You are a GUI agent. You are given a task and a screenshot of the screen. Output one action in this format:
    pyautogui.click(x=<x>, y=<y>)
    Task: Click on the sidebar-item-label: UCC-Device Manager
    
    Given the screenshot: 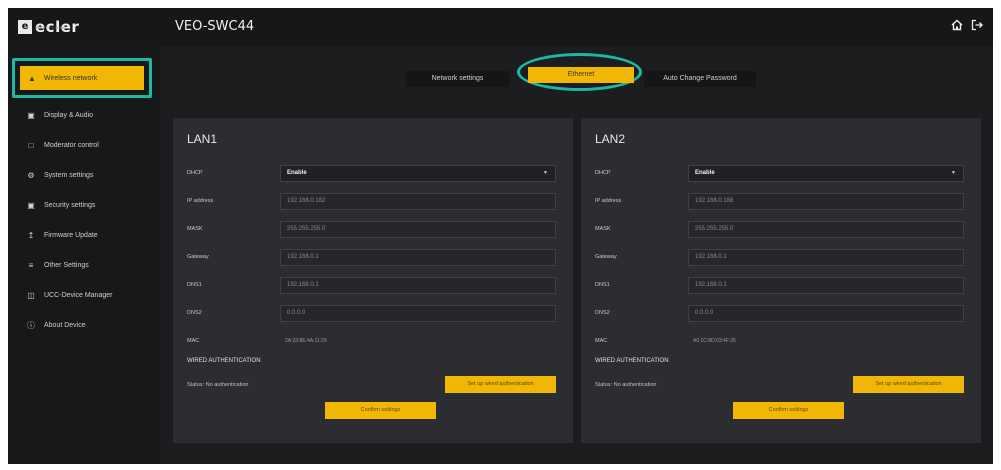 What is the action you would take?
    pyautogui.click(x=78, y=295)
    